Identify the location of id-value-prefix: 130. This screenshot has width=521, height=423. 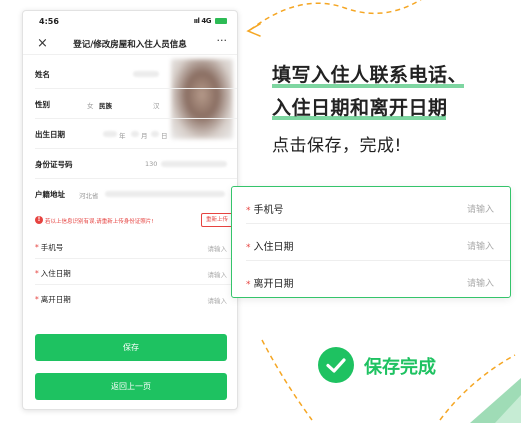
(151, 164).